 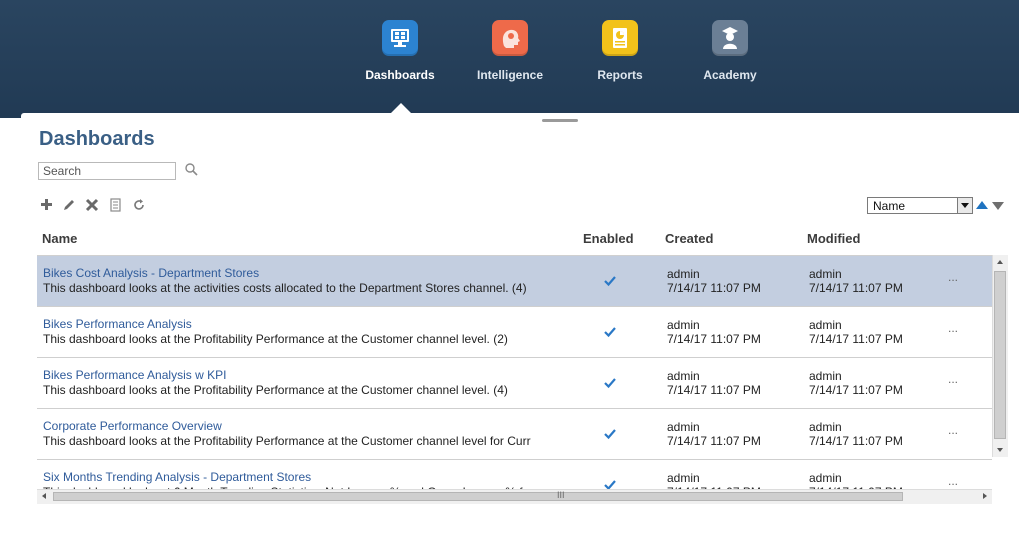 I want to click on graduate-icon, so click(x=730, y=38).